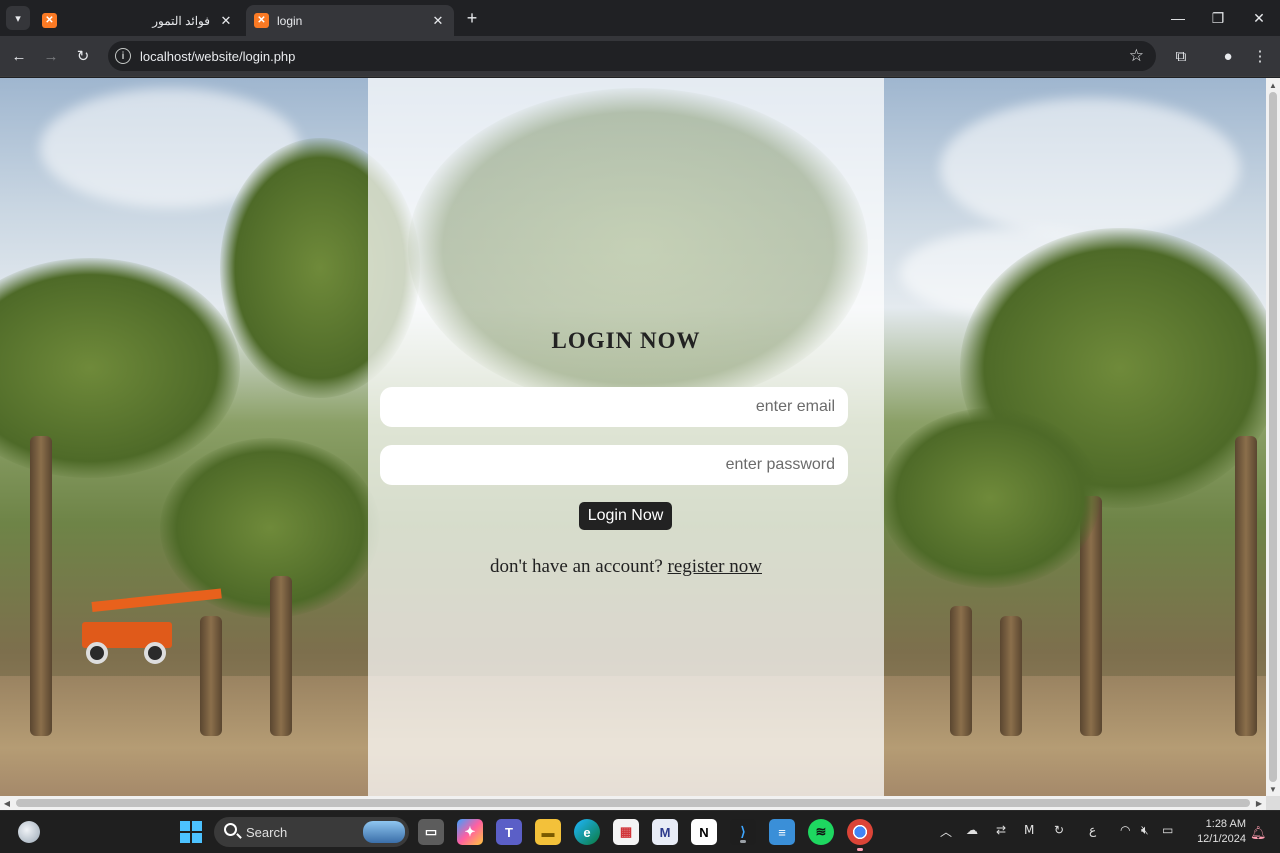  Describe the element at coordinates (311, 832) in the screenshot. I see `taskbar-search: Search` at that location.